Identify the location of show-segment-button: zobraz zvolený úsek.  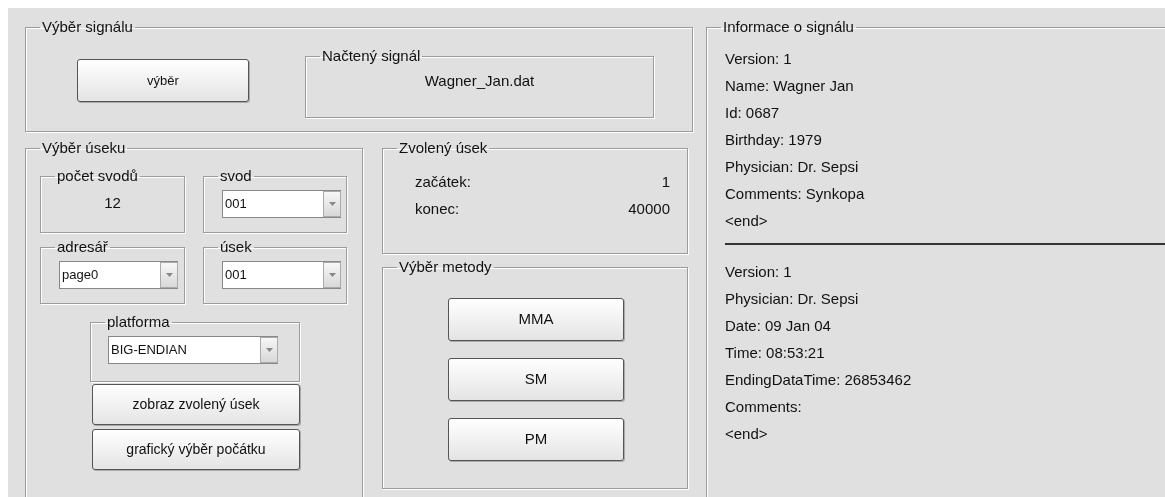
(196, 404).